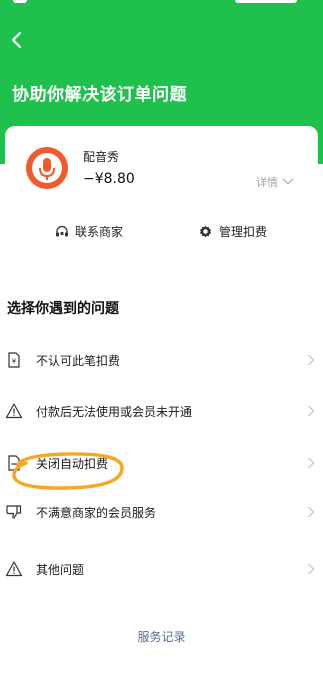  What do you see at coordinates (288, 181) in the screenshot?
I see `chevron-down-icon` at bounding box center [288, 181].